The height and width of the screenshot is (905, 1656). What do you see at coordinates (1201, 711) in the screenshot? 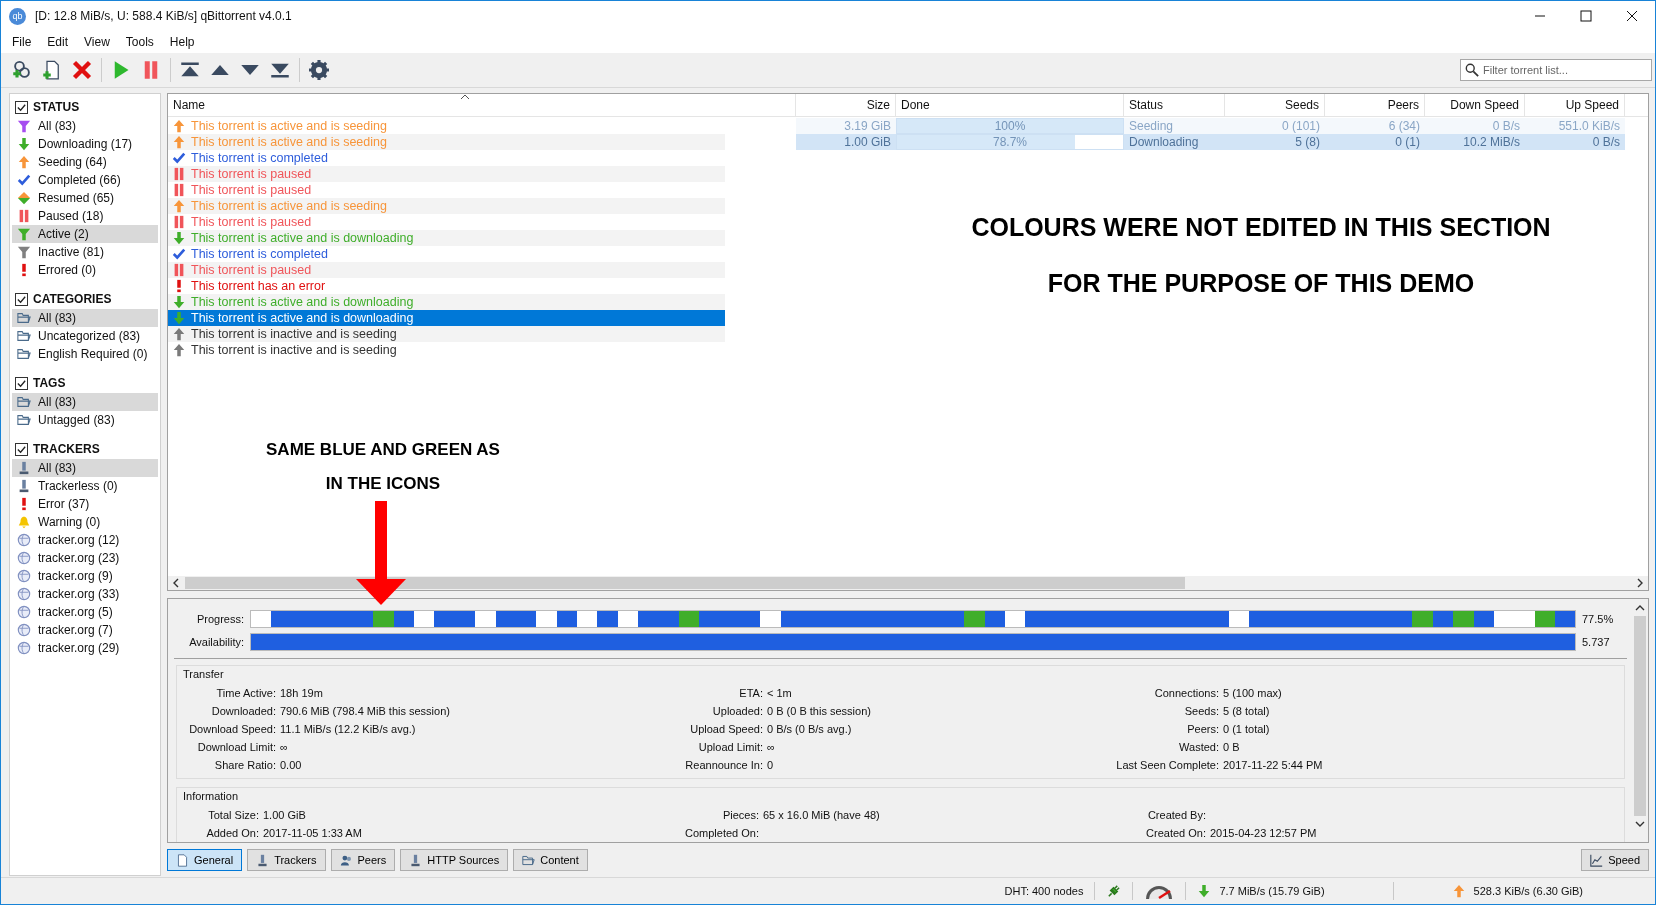
I see `field-label: Seeds:` at bounding box center [1201, 711].